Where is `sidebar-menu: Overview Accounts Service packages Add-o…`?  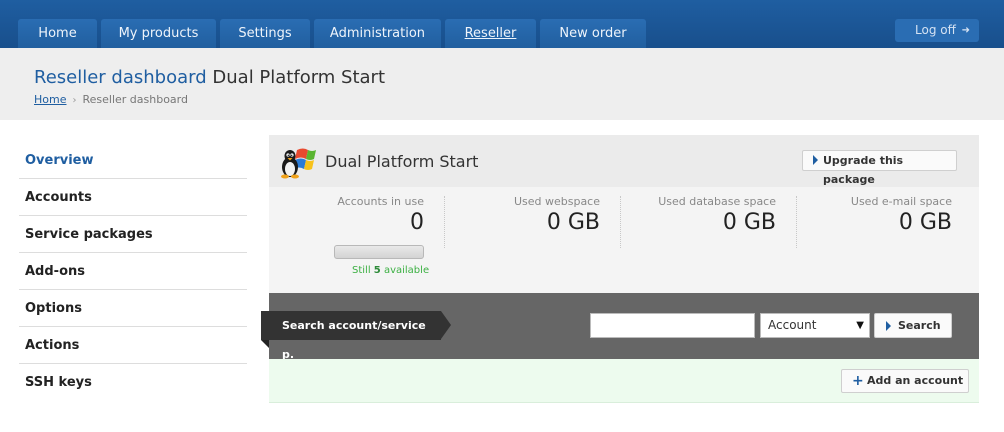 sidebar-menu: Overview Accounts Service packages Add-o… is located at coordinates (133, 271).